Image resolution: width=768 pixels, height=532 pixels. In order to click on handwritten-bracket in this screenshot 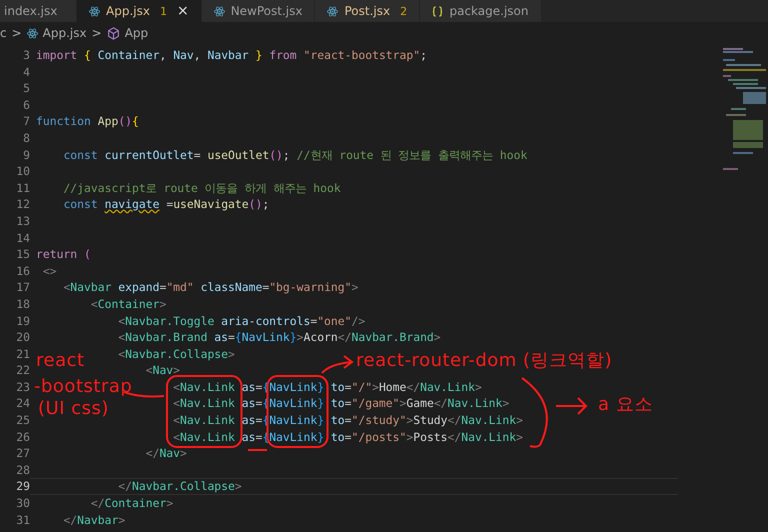, I will do `click(534, 412)`.